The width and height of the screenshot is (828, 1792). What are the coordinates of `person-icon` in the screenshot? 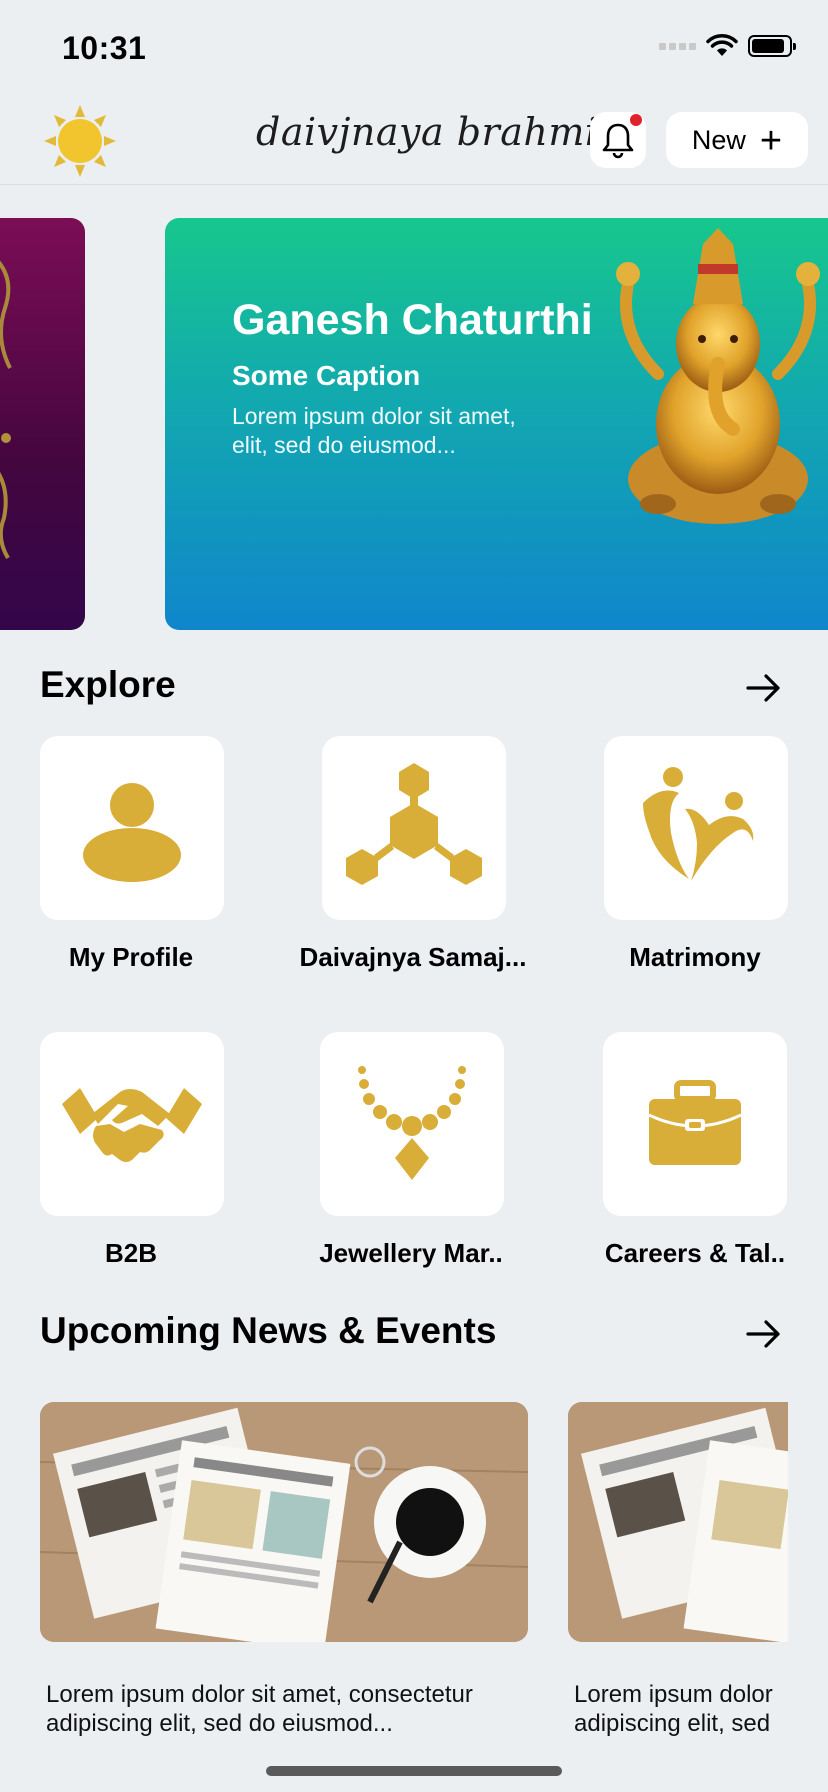 It's located at (132, 832).